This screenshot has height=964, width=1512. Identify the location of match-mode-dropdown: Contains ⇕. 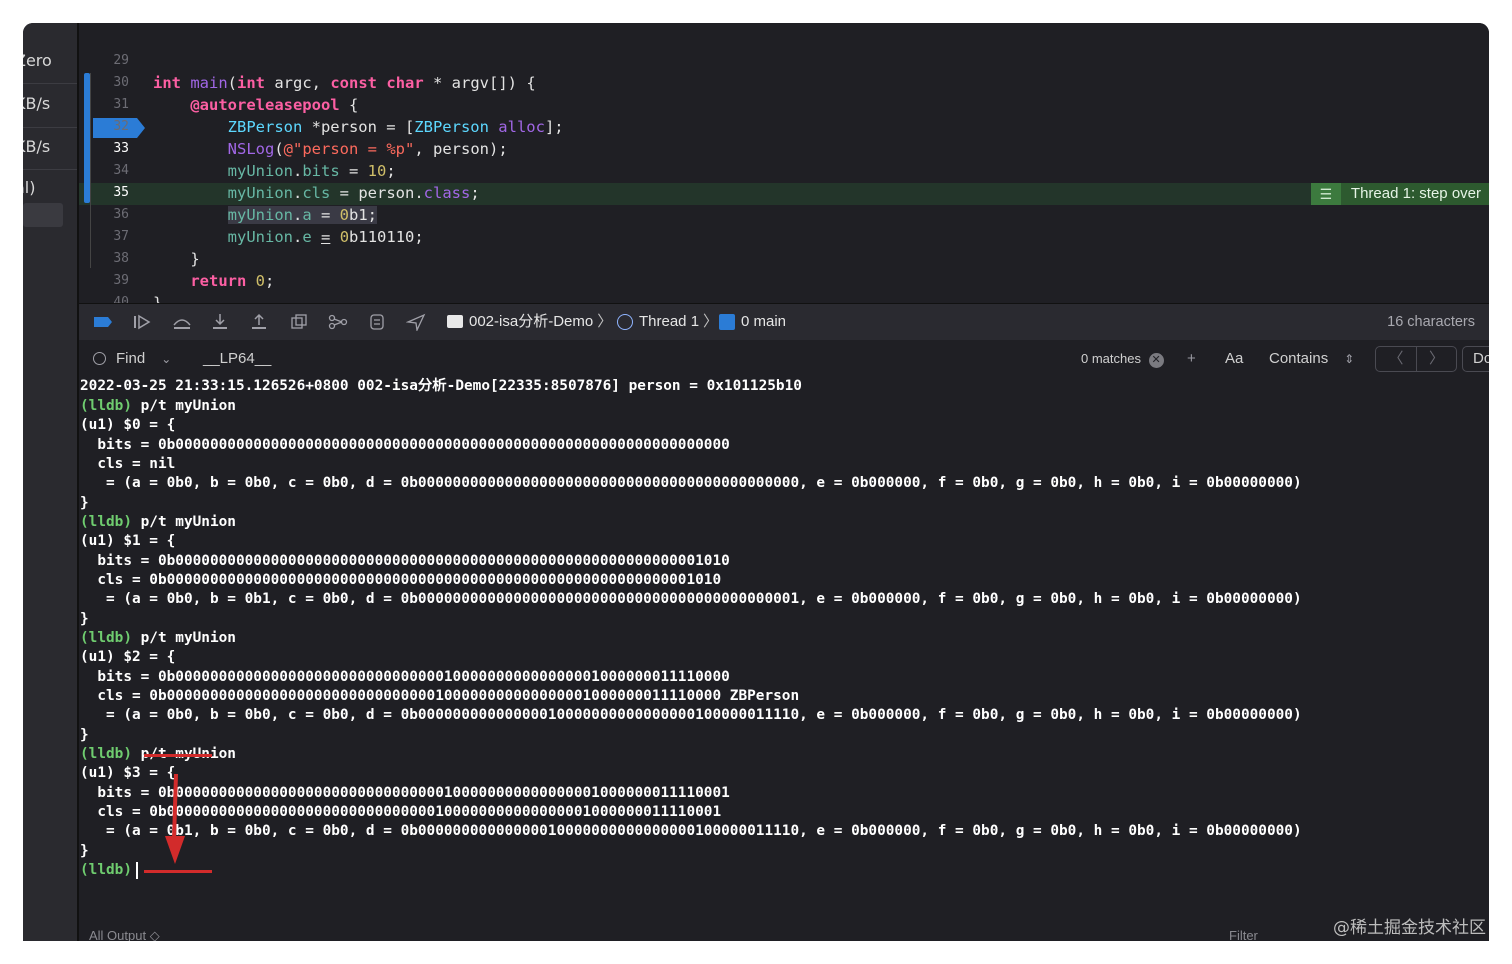
(1311, 359).